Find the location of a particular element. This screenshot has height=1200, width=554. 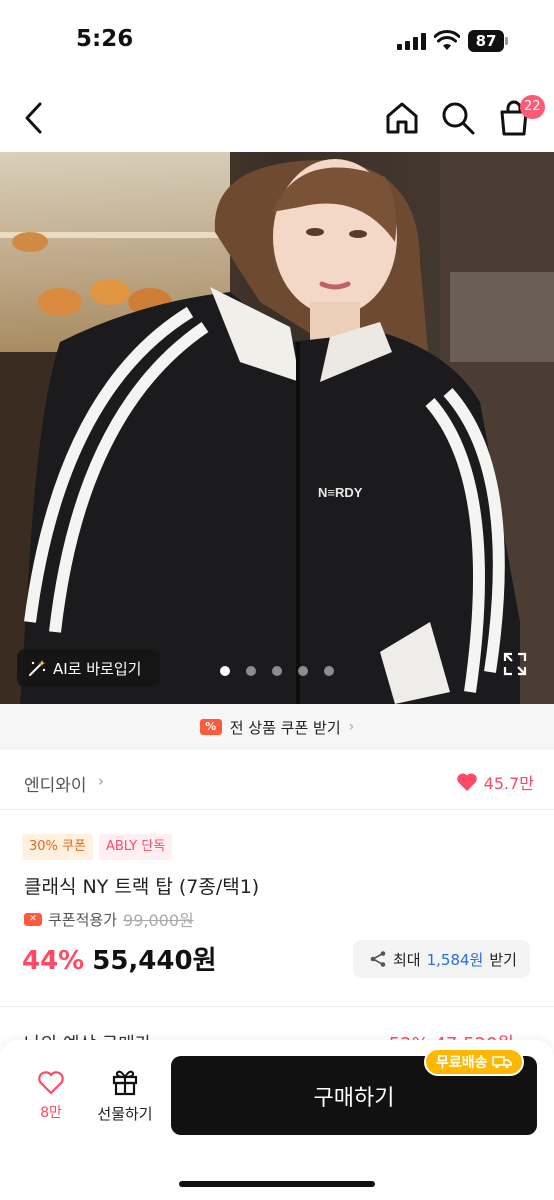

coupon-price-label: 쿠폰적용가 is located at coordinates (83, 919).